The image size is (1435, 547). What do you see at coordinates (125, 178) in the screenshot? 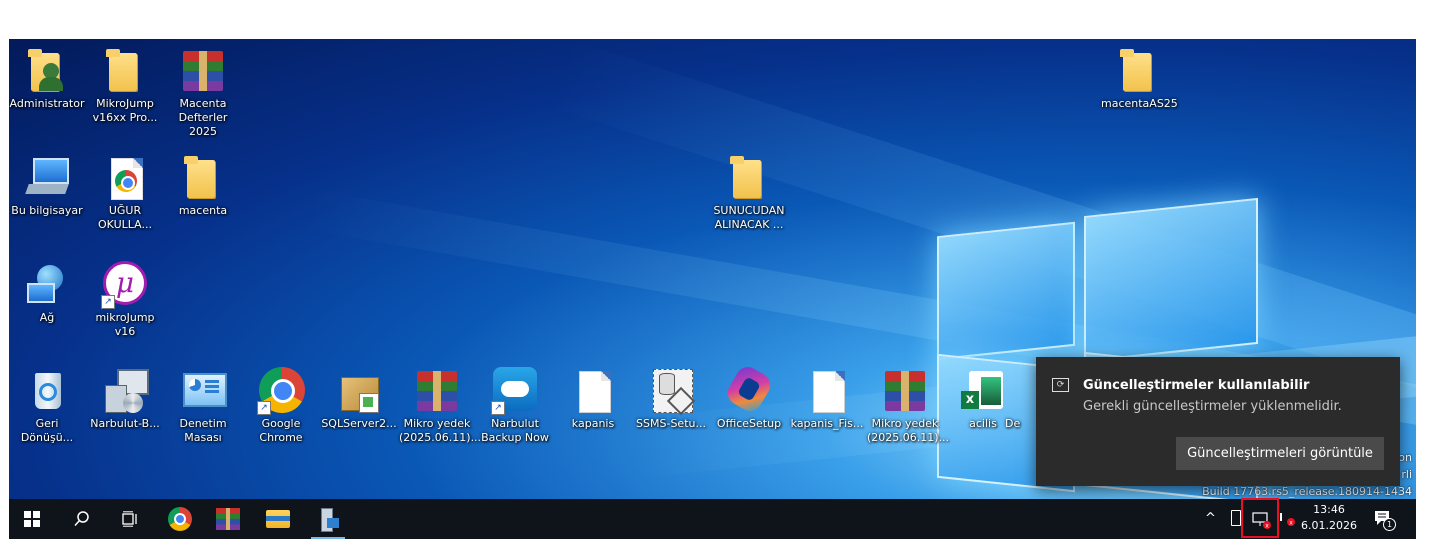
I see `chrome-file-icon` at bounding box center [125, 178].